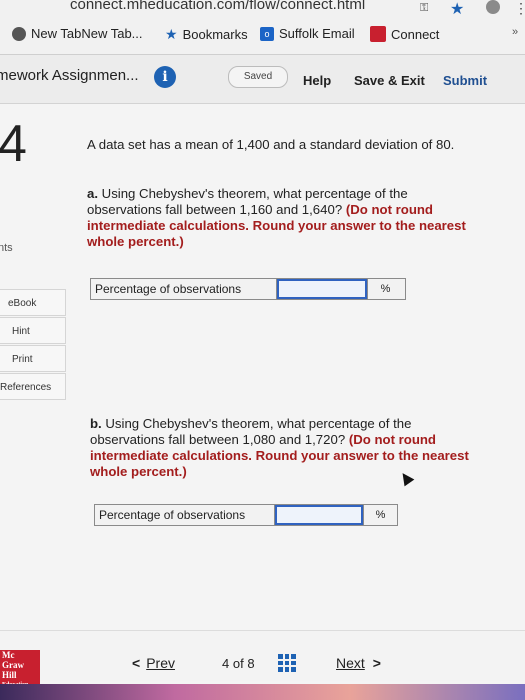  Describe the element at coordinates (515, 32) in the screenshot. I see `bookmarks-overflow-button: »` at that location.